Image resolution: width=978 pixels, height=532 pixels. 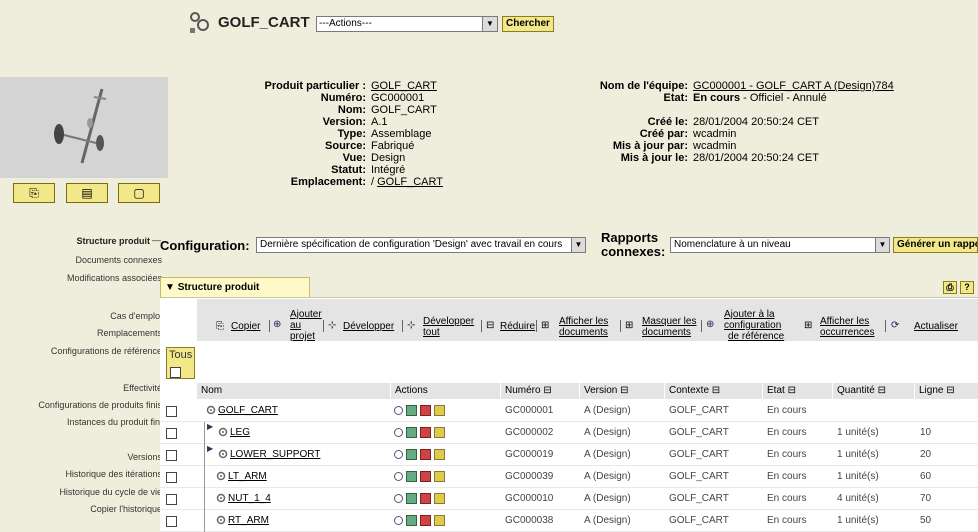 What do you see at coordinates (175, 372) in the screenshot?
I see `select-all-checkbox` at bounding box center [175, 372].